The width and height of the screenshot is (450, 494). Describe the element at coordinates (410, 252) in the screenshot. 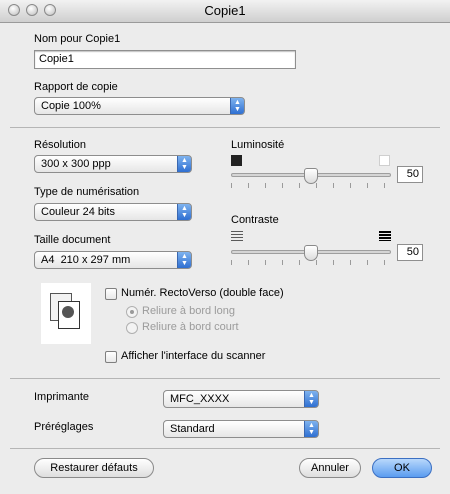

I see `contrast-value-field: 50` at that location.